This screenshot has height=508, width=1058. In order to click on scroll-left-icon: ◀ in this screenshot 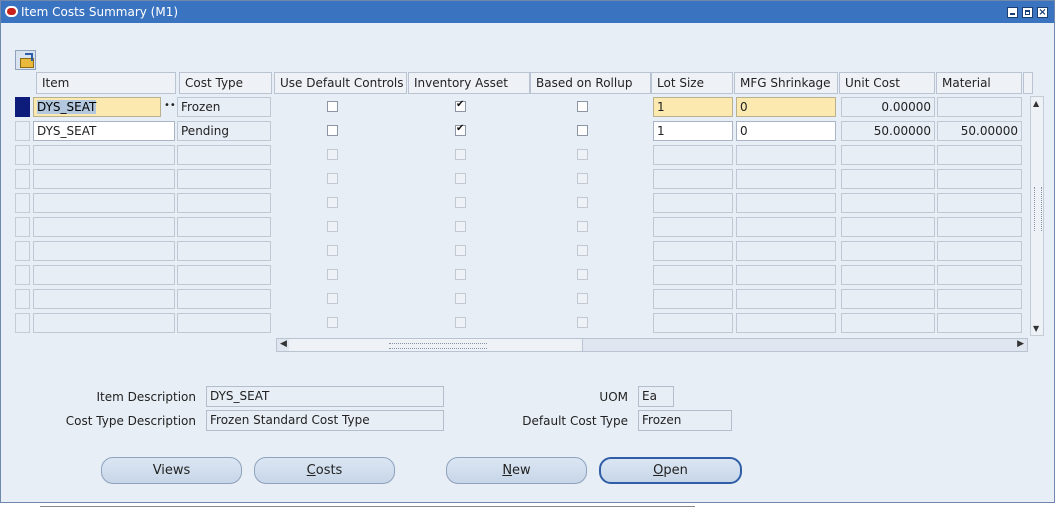, I will do `click(283, 344)`.